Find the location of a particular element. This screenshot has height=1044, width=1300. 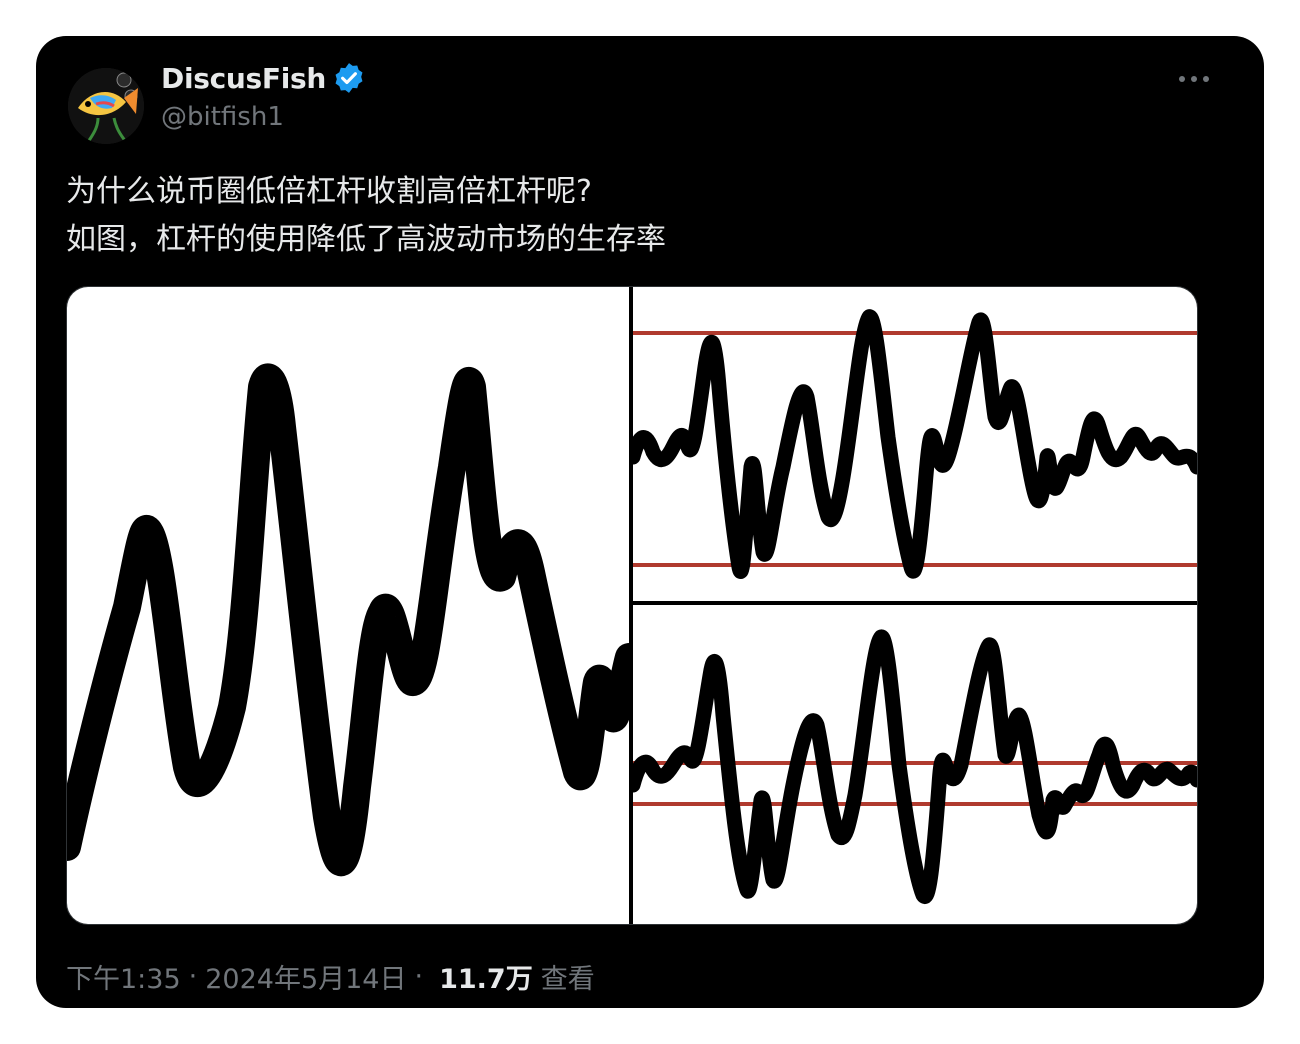

tweet-text: 为什么说币圈低倍杠杆收割高倍杠杆呢? 如图，杠杆的使用降低了高波动市场的生存率 is located at coordinates (646, 216).